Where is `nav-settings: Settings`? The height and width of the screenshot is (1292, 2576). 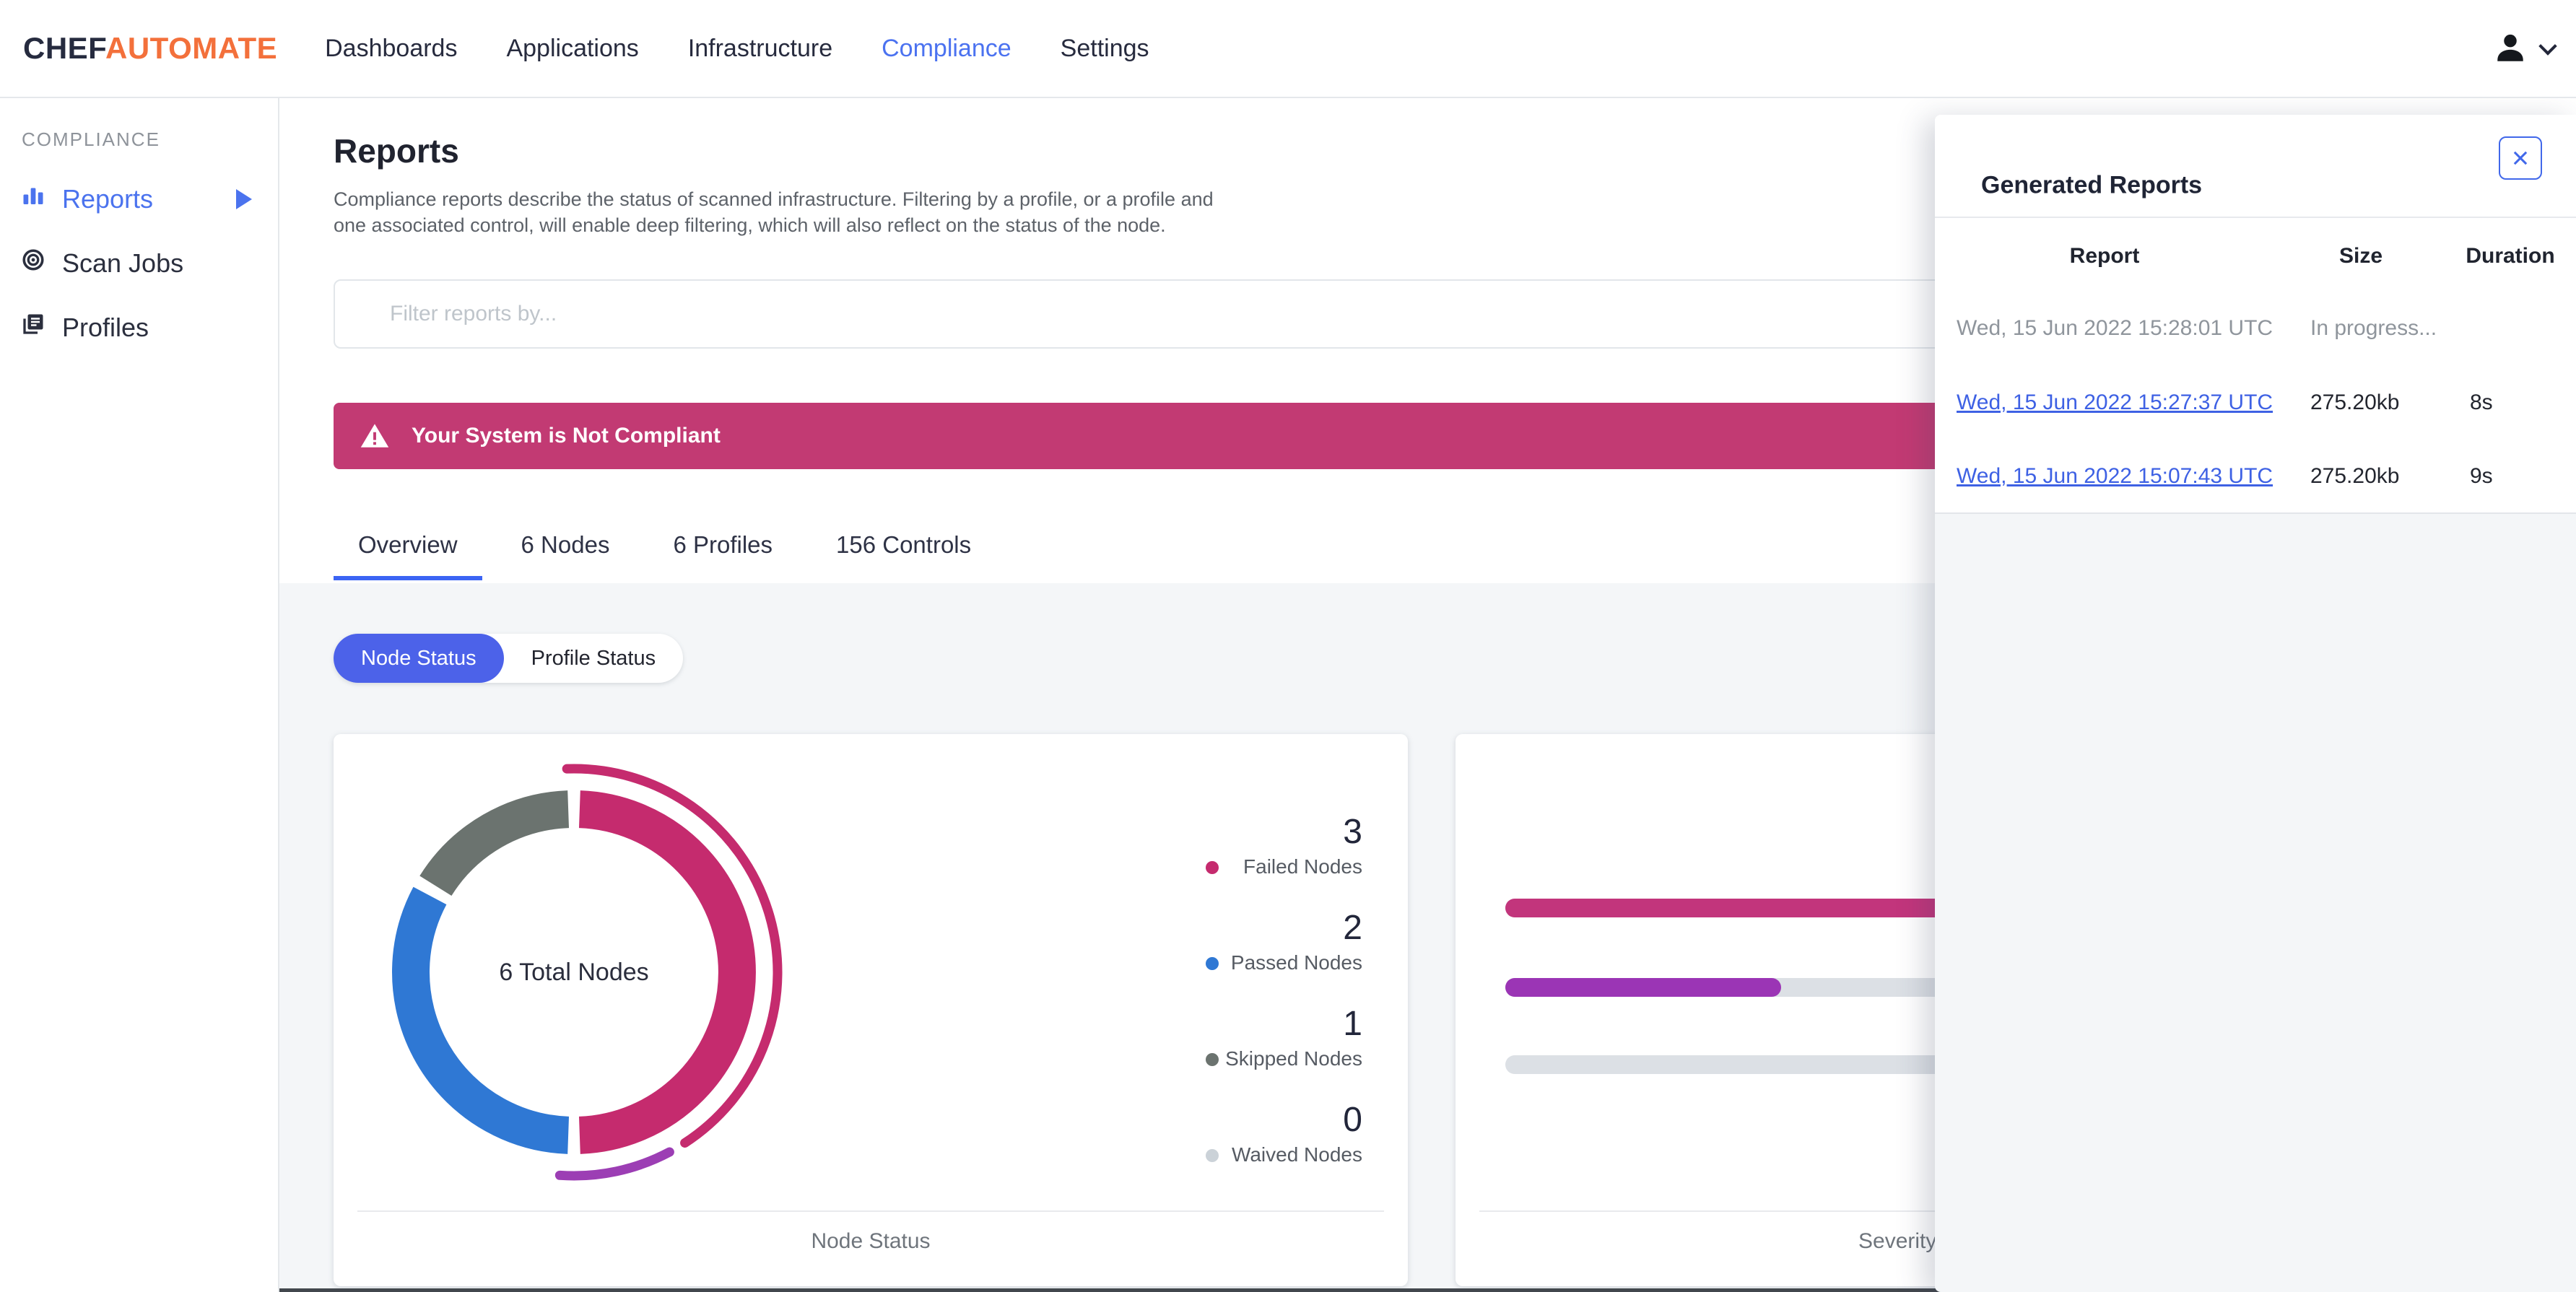 nav-settings: Settings is located at coordinates (1105, 49).